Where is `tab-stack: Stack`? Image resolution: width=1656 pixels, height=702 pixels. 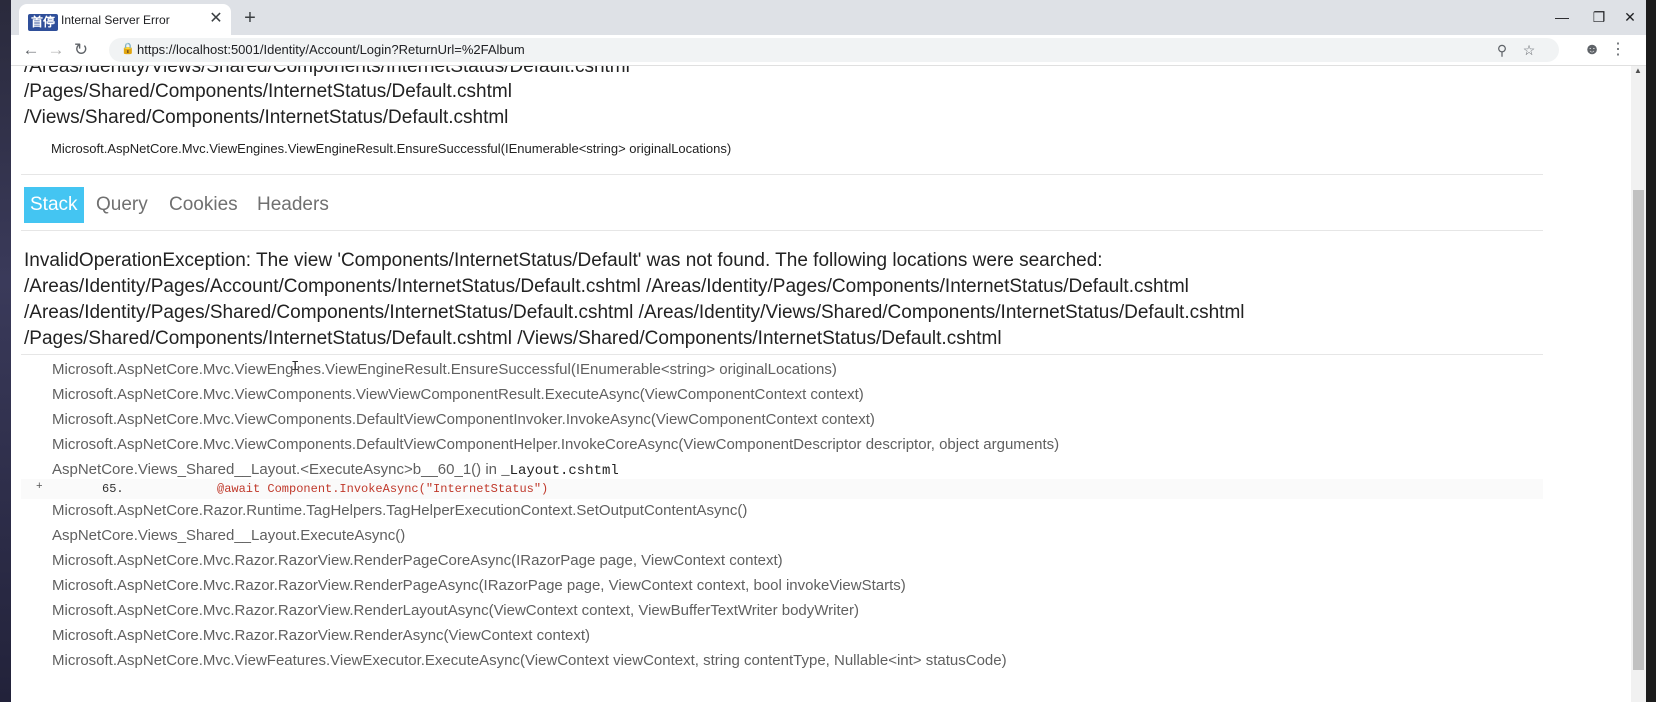 tab-stack: Stack is located at coordinates (54, 205).